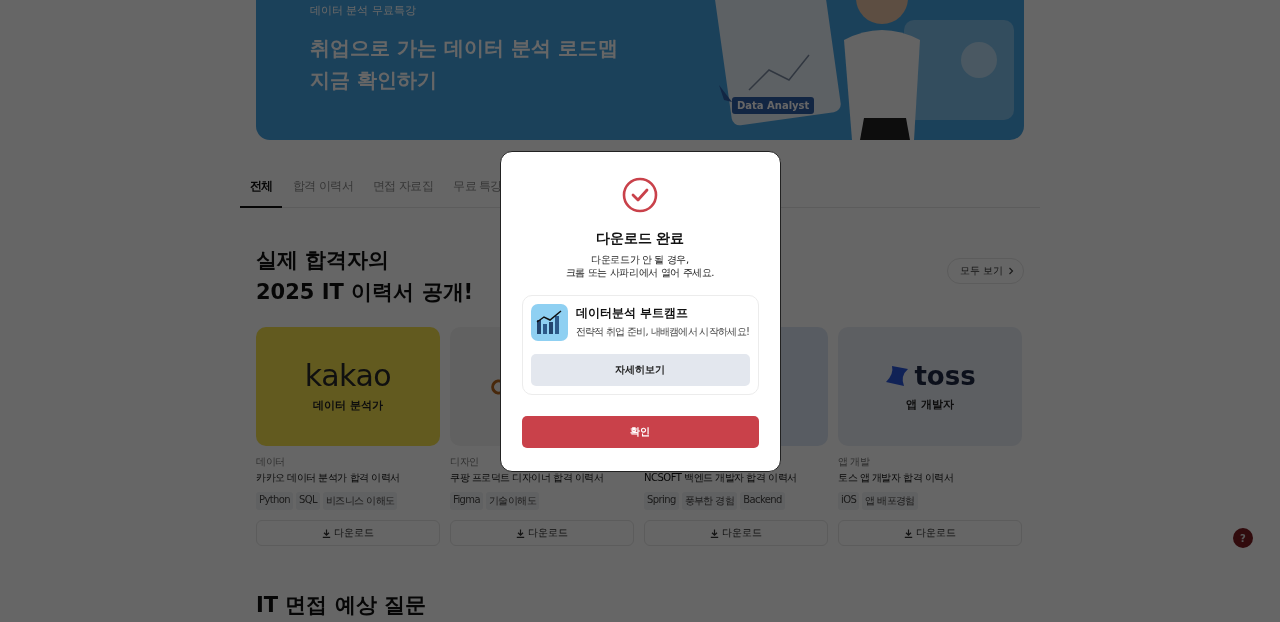  I want to click on card-title: 쿠팡 프로덕트 디자이너 합격 이력서, so click(527, 478).